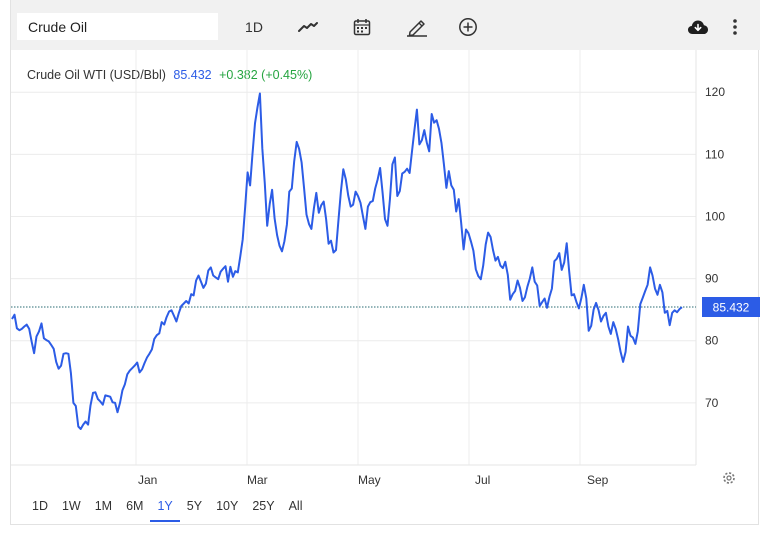 This screenshot has width=769, height=534. I want to click on range-button-1y: 1Y, so click(165, 509).